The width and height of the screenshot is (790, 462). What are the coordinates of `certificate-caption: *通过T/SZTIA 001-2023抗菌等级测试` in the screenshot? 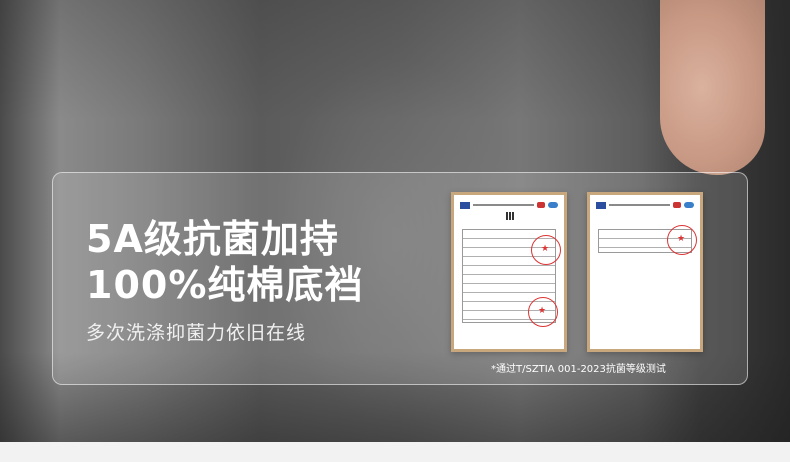 It's located at (578, 369).